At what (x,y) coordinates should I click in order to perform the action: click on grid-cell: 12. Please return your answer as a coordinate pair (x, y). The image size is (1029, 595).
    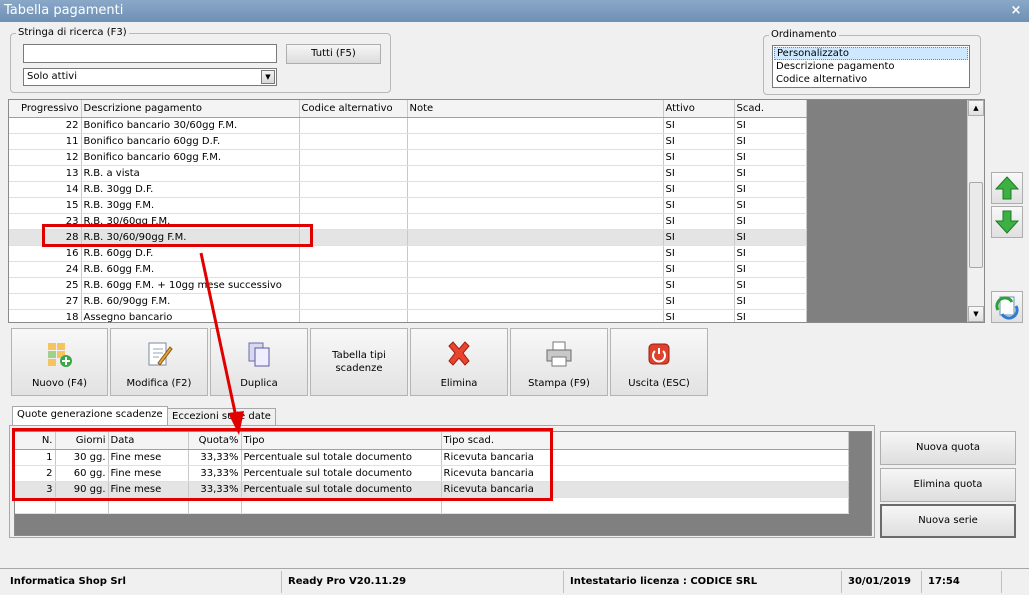
    Looking at the image, I should click on (45, 157).